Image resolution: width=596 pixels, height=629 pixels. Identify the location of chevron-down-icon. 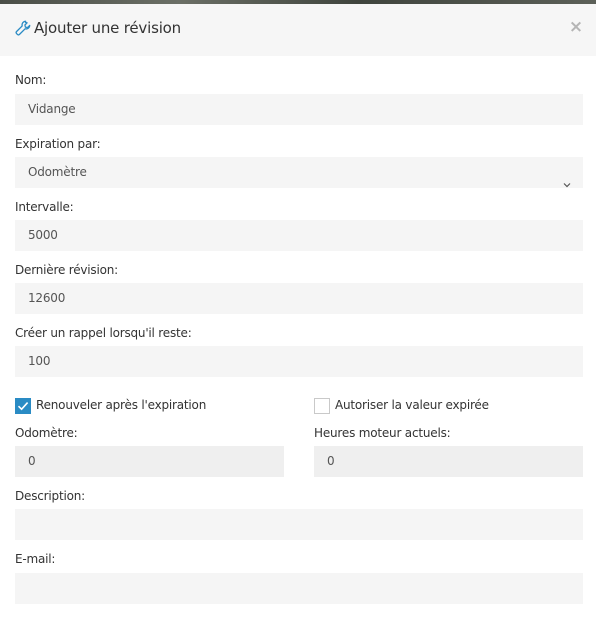
(567, 178).